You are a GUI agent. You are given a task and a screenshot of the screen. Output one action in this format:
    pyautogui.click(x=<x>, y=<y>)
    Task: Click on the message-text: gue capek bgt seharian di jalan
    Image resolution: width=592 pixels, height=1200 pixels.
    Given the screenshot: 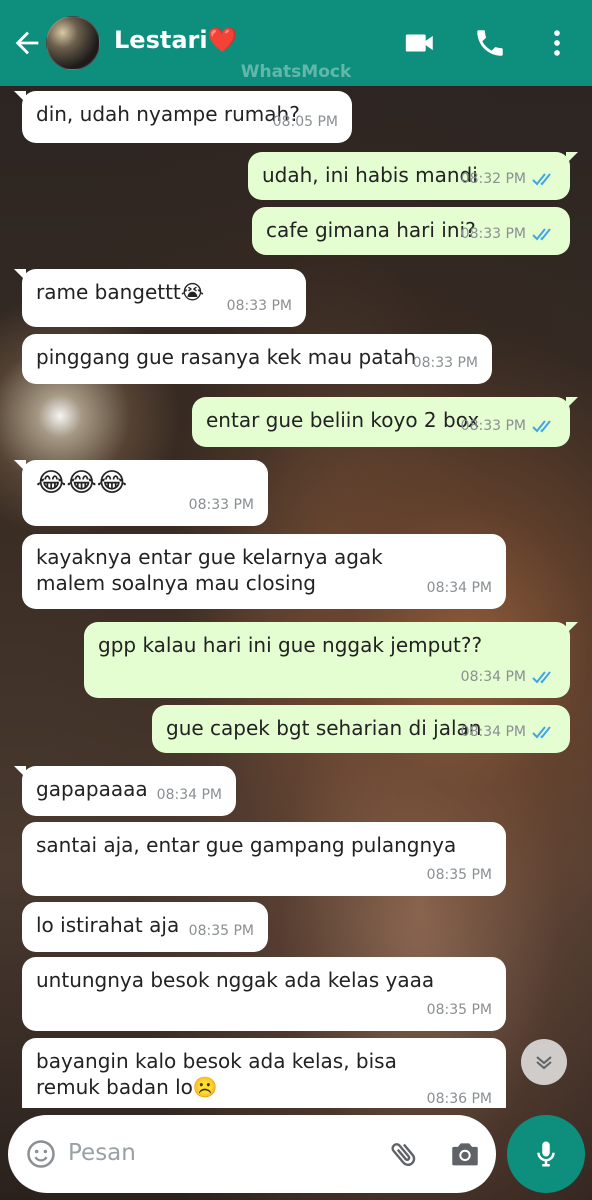 What is the action you would take?
    pyautogui.click(x=324, y=728)
    